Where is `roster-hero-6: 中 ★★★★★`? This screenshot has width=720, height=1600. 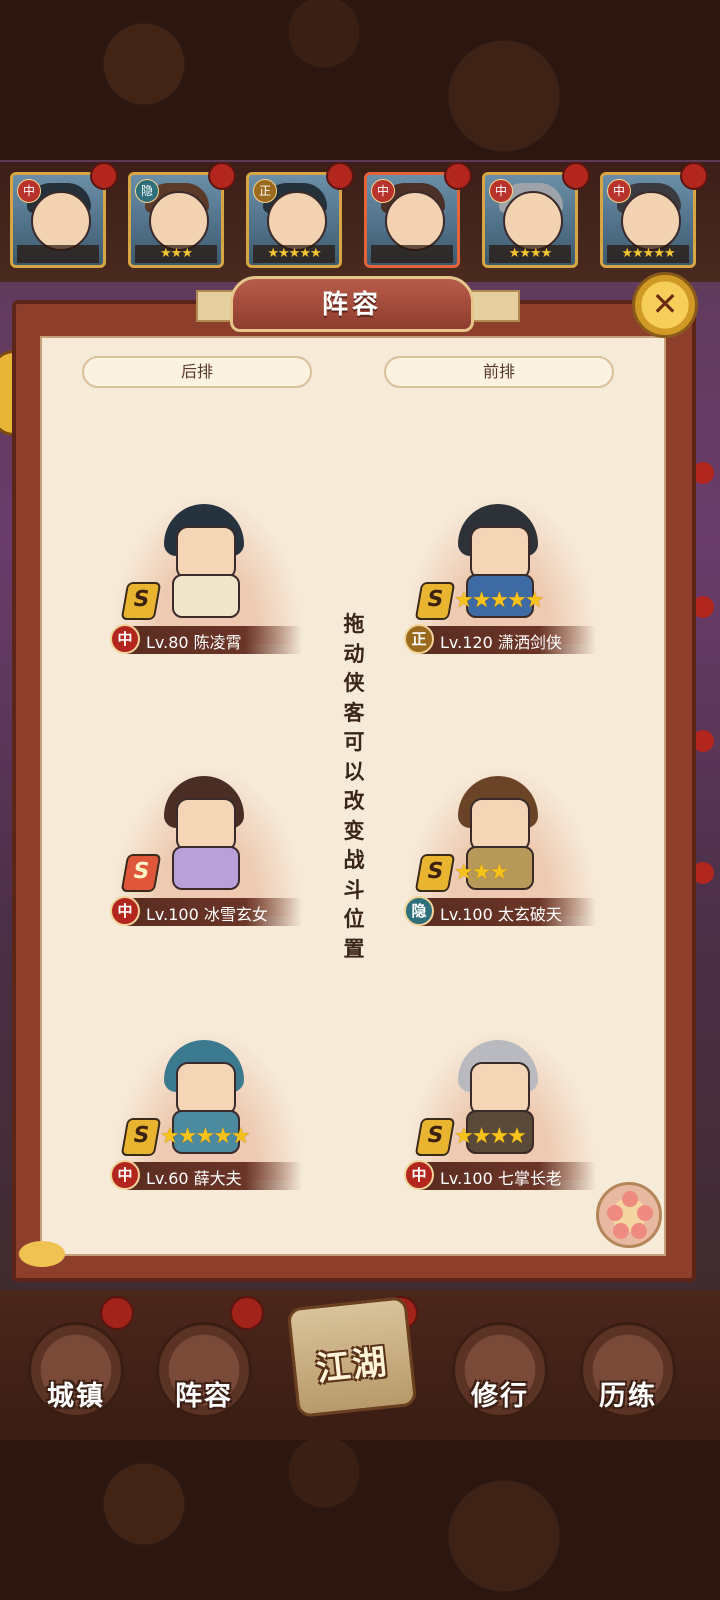
roster-hero-6: 中 ★★★★★ is located at coordinates (648, 220).